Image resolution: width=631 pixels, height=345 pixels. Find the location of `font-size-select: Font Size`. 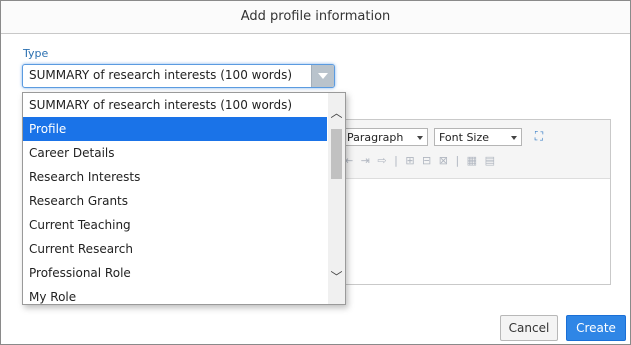

font-size-select: Font Size is located at coordinates (478, 137).